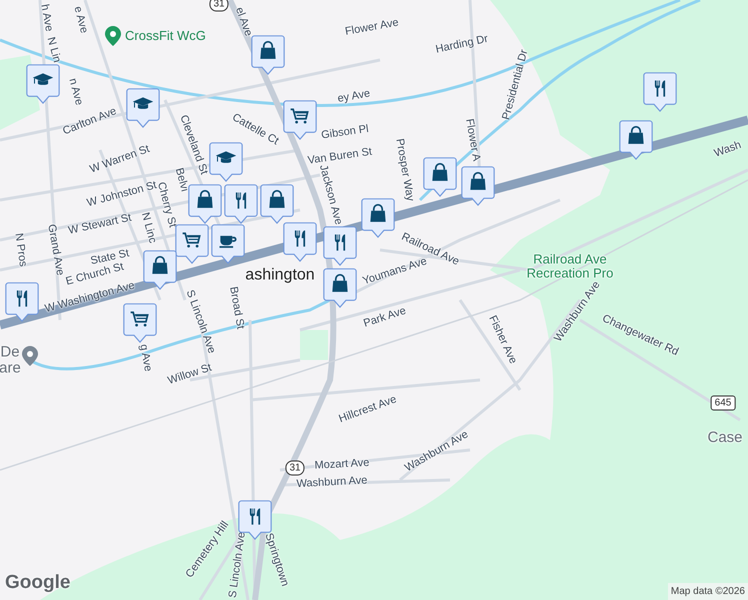  Describe the element at coordinates (148, 228) in the screenshot. I see `street-label: N Linc` at that location.